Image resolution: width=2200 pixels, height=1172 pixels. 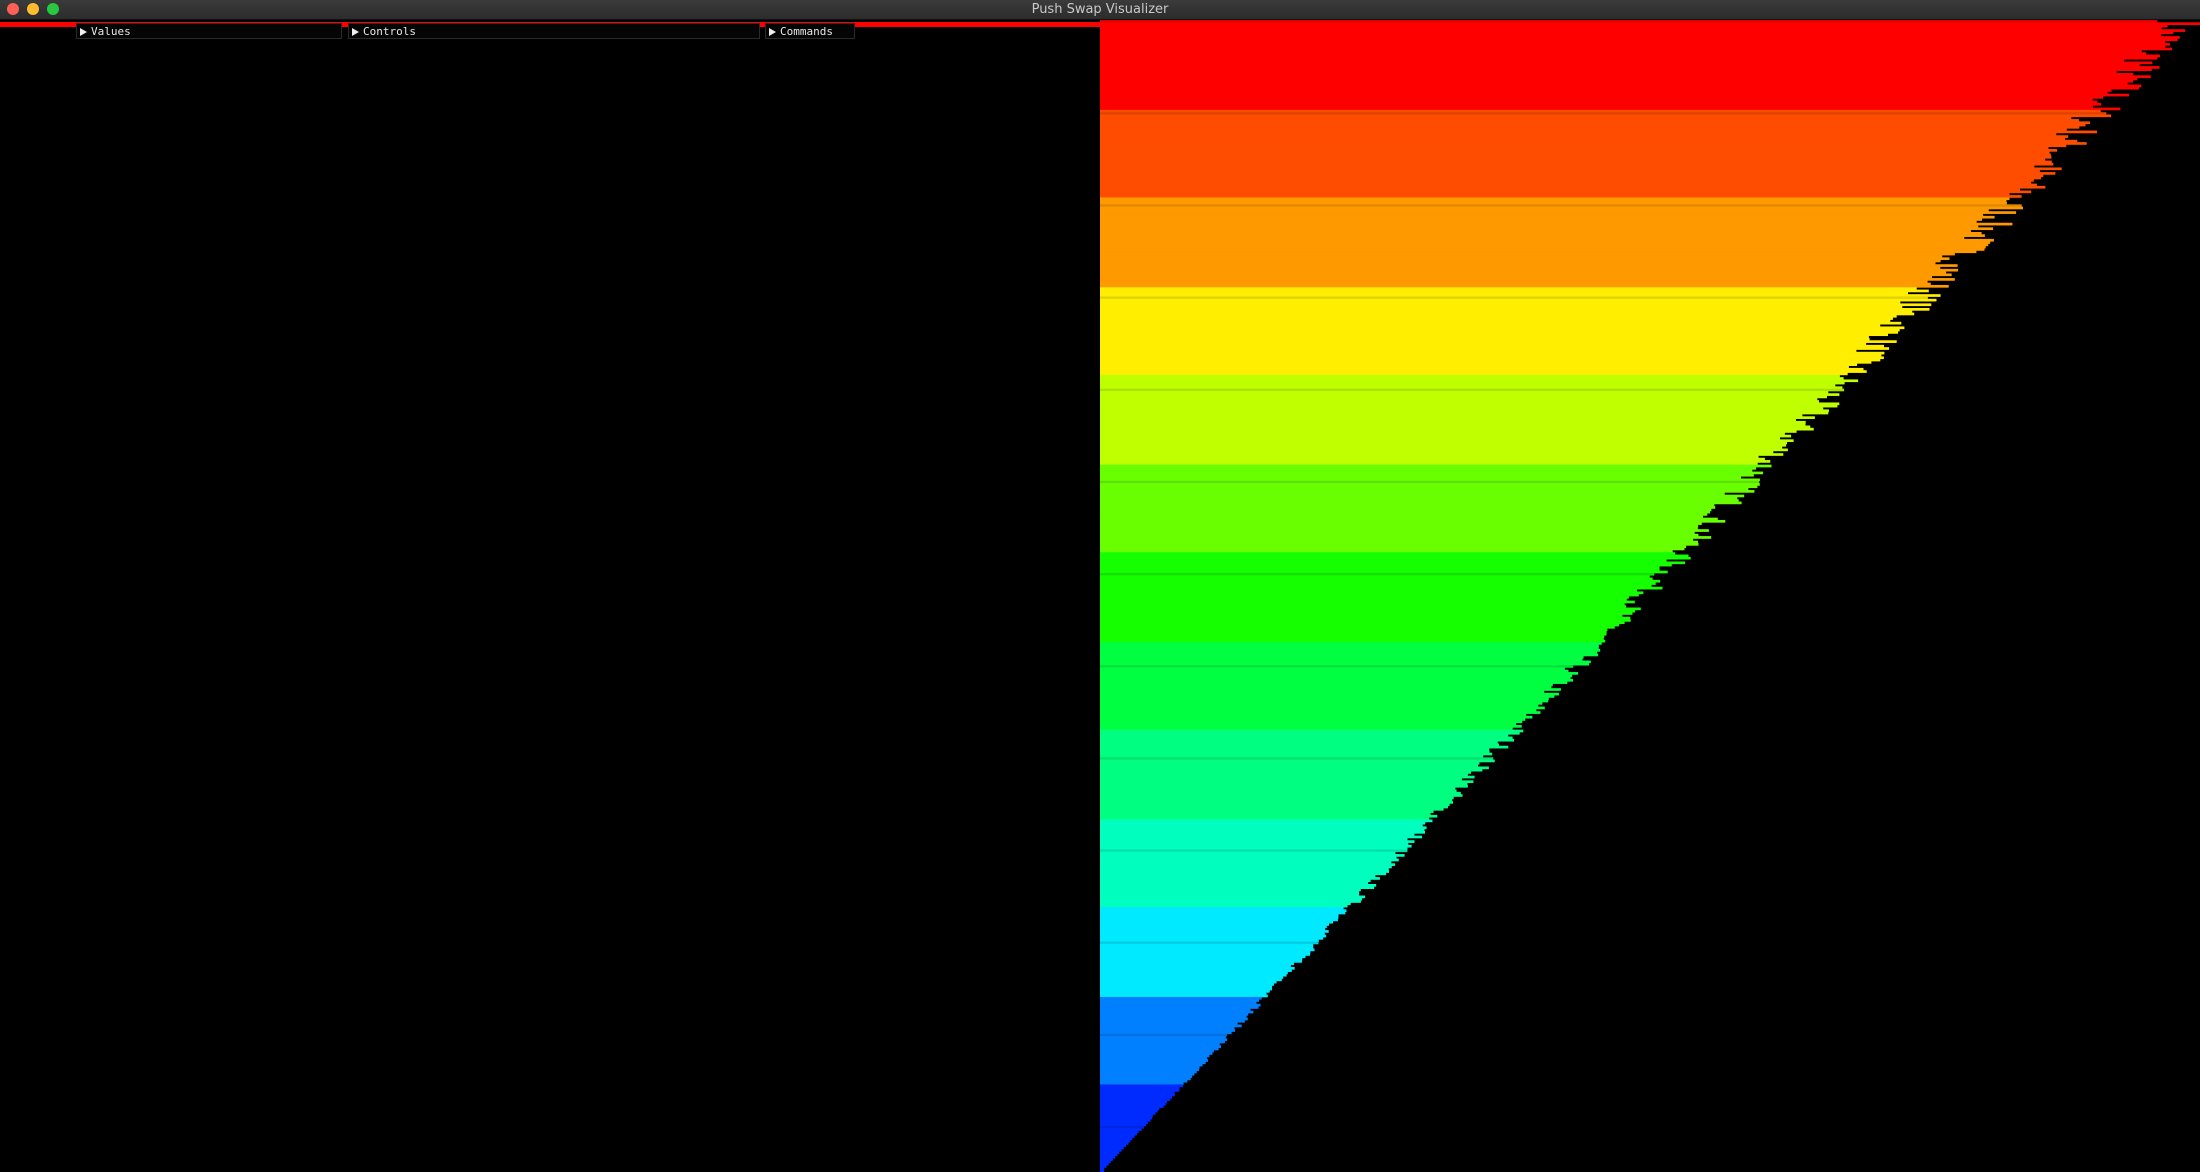 I want to click on values-menu: Values, so click(x=209, y=31).